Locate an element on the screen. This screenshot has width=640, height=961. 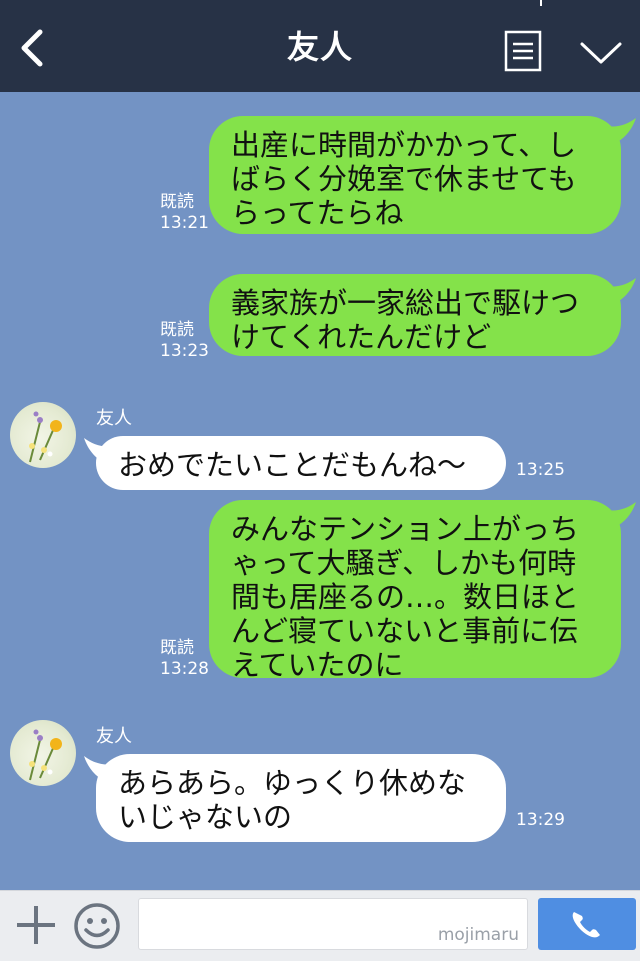
read-receipt: 既読 13:28 is located at coordinates (184, 658).